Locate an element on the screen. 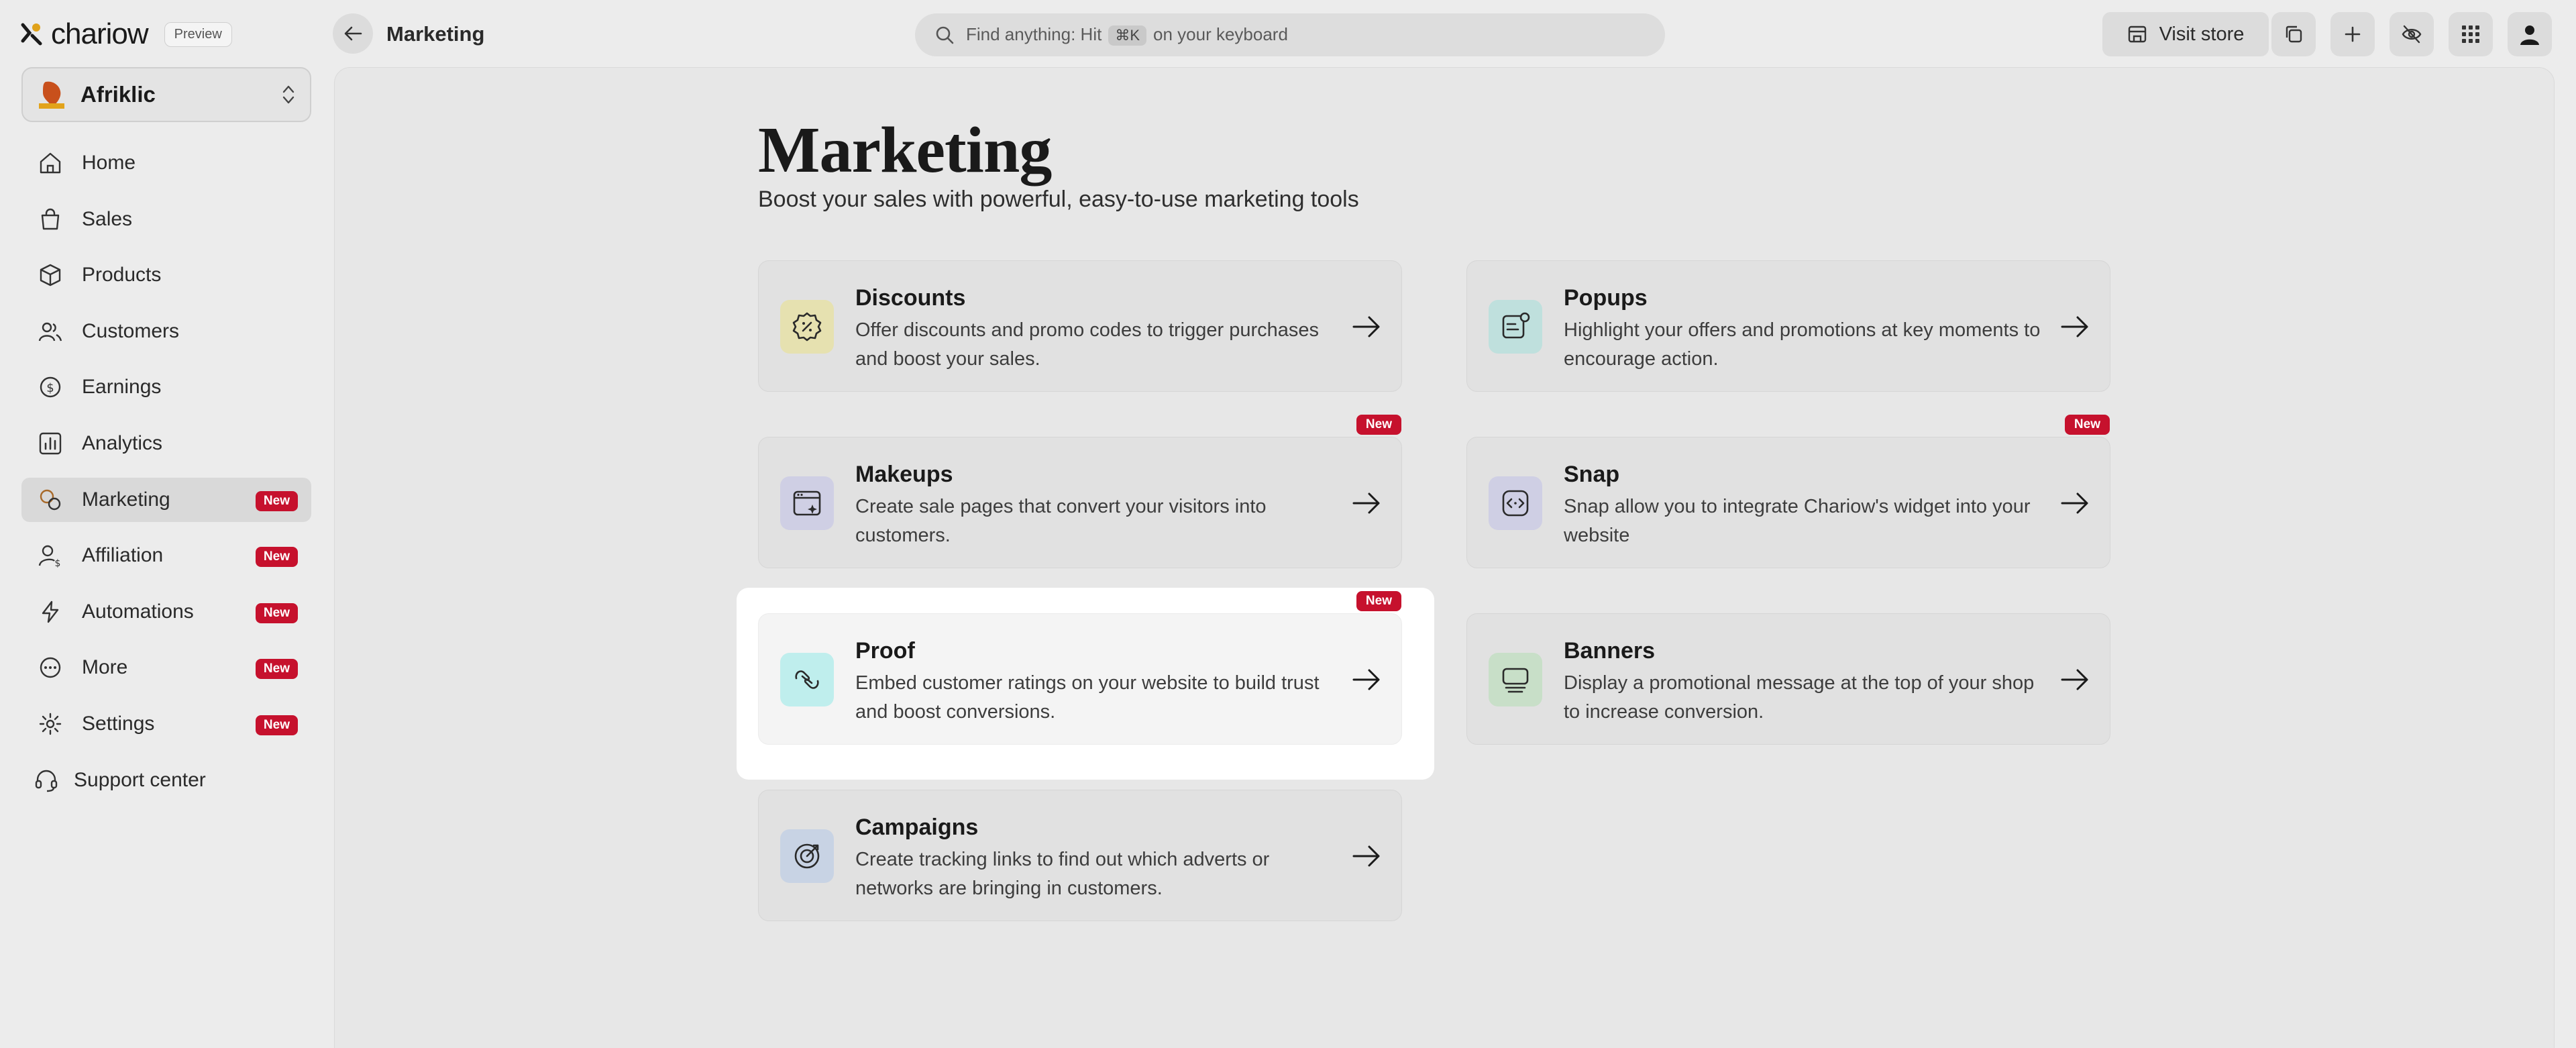  hide-preview-button is located at coordinates (2412, 34).